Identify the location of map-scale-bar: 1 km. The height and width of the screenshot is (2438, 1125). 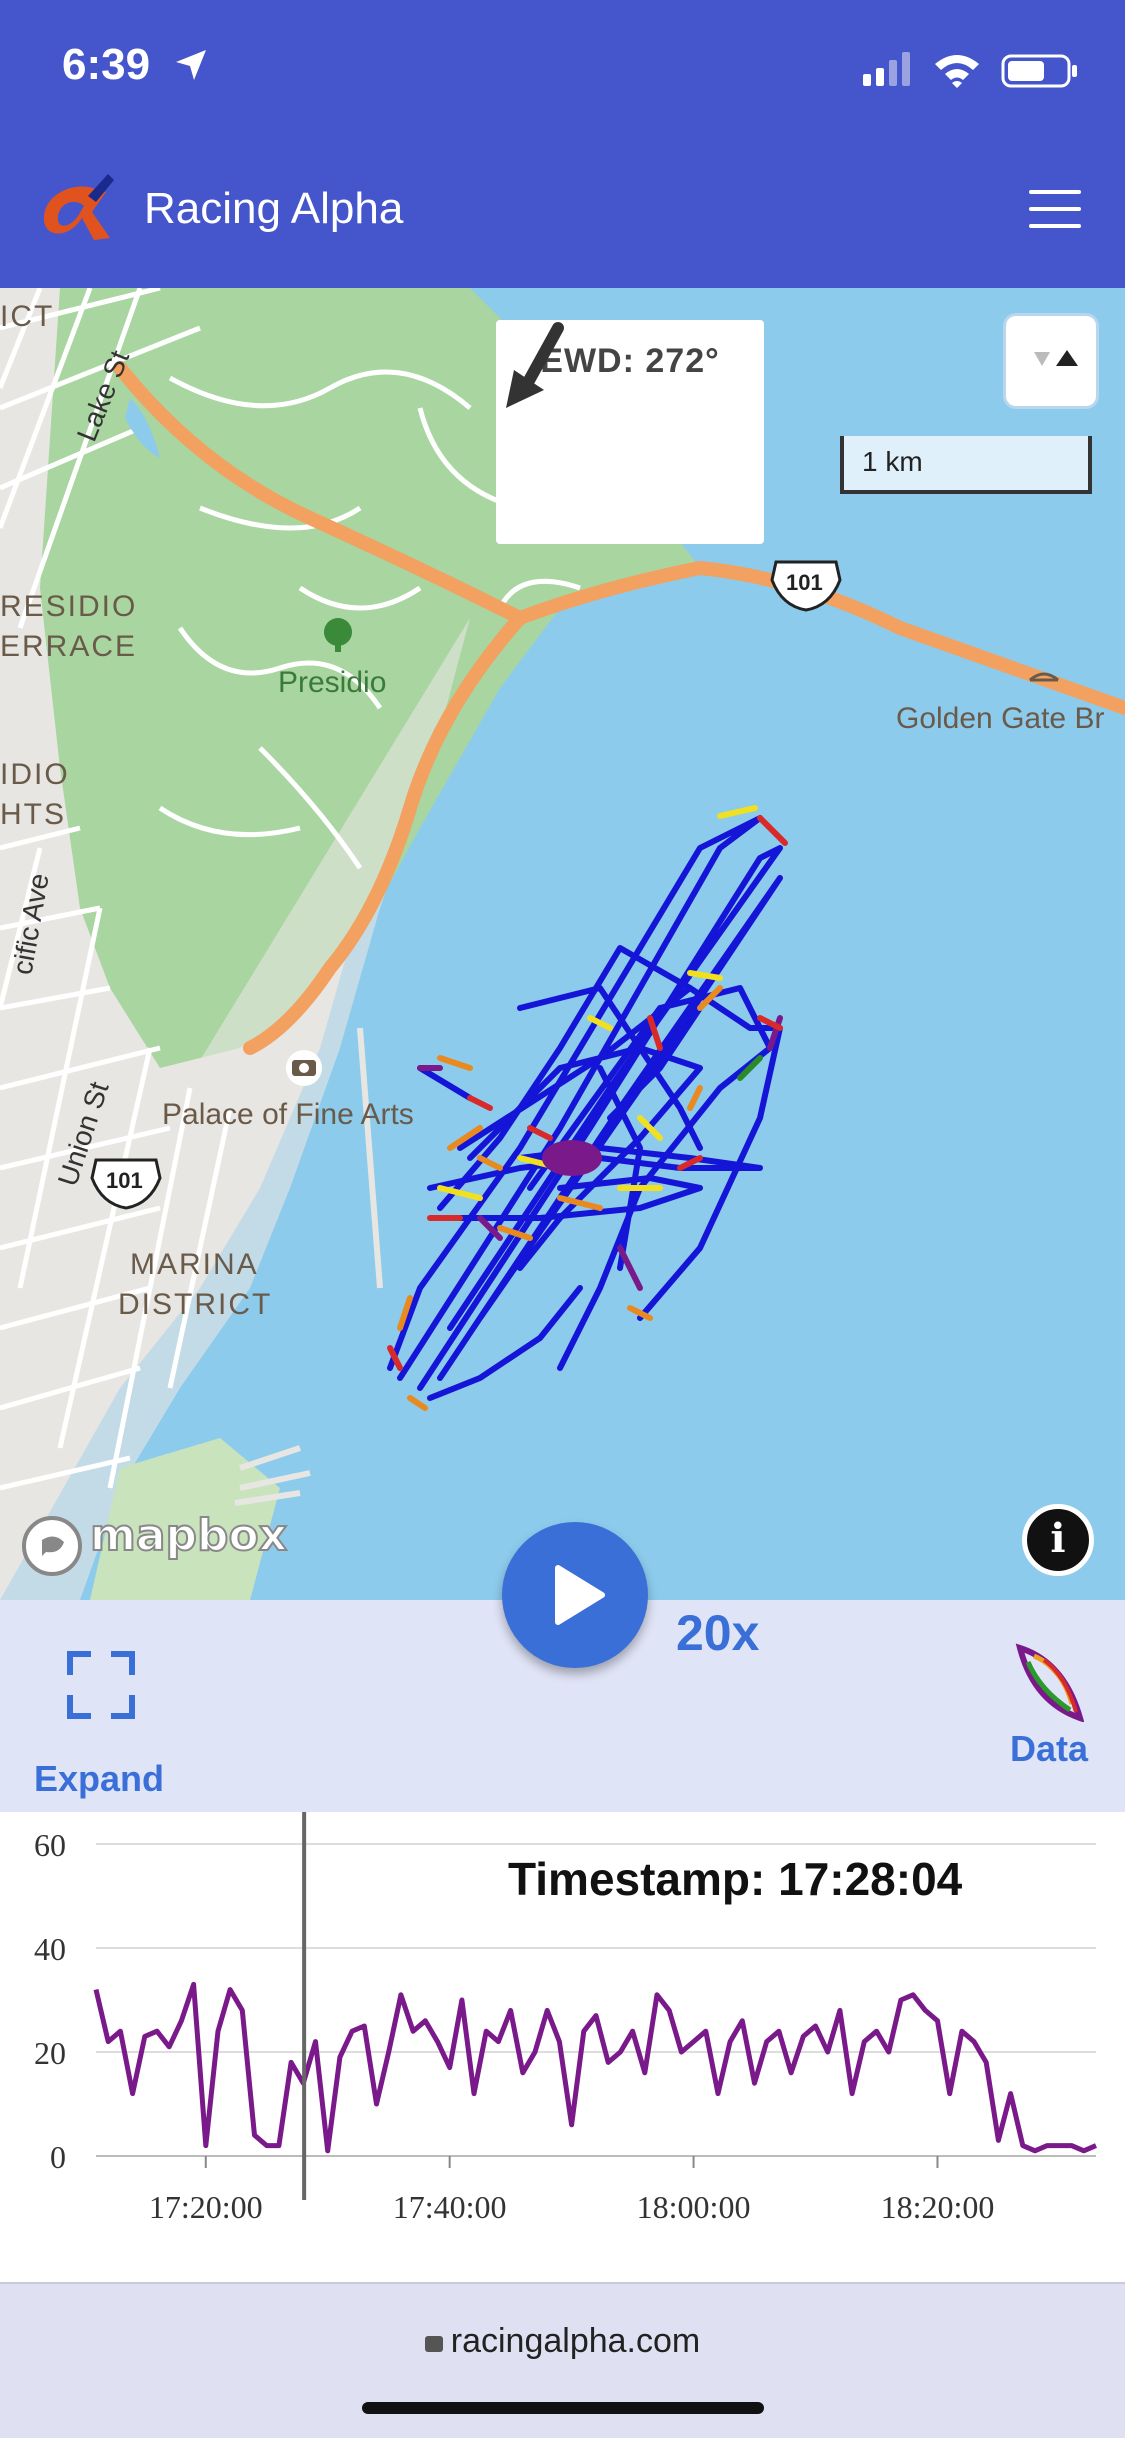
(966, 465).